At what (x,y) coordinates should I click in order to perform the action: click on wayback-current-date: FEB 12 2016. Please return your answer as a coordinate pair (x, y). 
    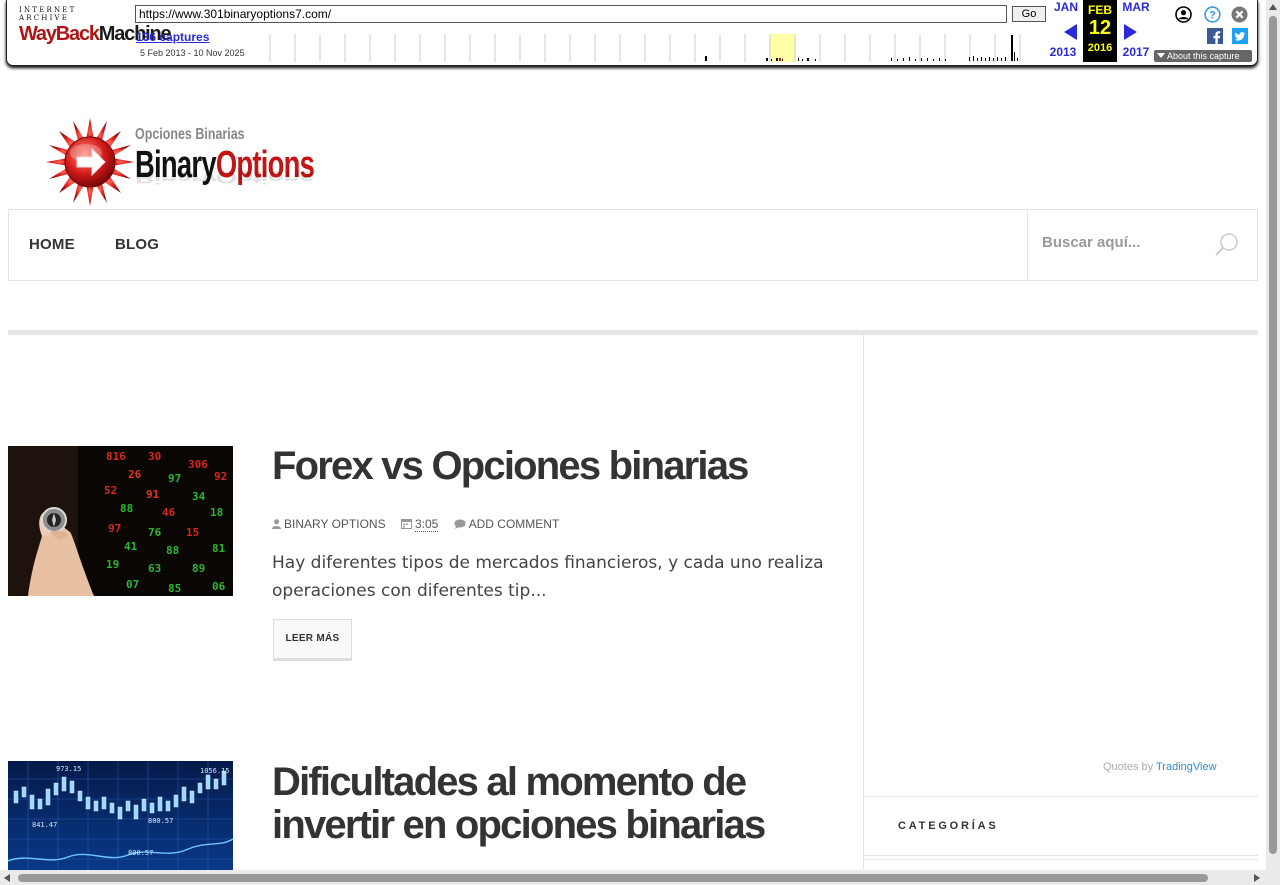
    Looking at the image, I should click on (1100, 31).